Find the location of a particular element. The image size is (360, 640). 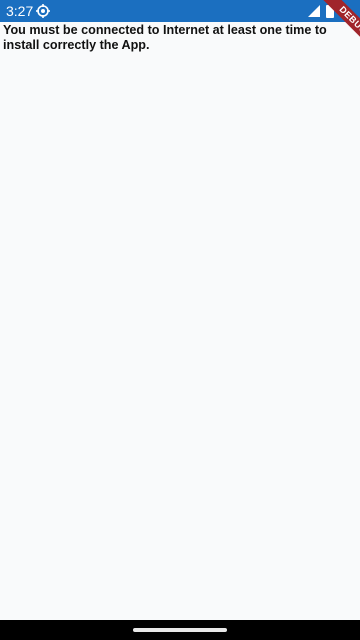

home-indicator is located at coordinates (180, 630).